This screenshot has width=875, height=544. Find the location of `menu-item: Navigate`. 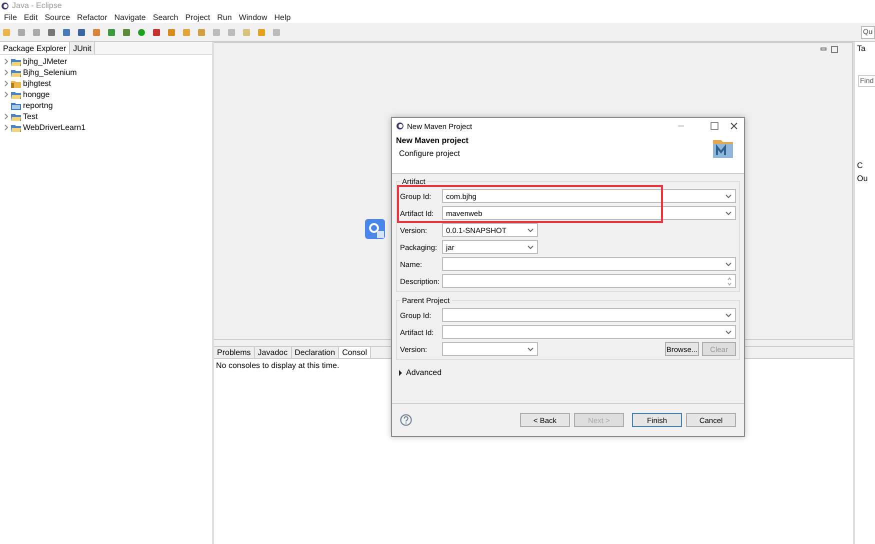

menu-item: Navigate is located at coordinates (130, 17).